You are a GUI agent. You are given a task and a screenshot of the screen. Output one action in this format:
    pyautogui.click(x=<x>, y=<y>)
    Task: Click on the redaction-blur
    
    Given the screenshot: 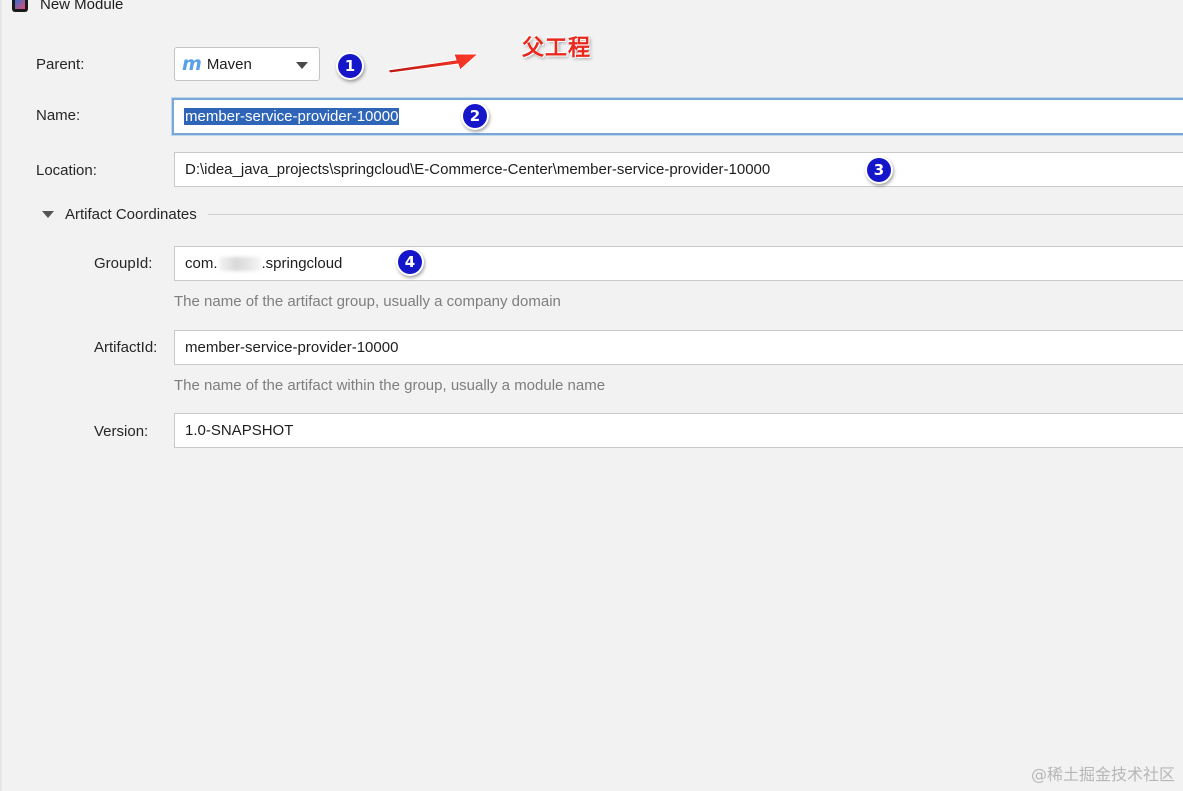 What is the action you would take?
    pyautogui.click(x=239, y=263)
    